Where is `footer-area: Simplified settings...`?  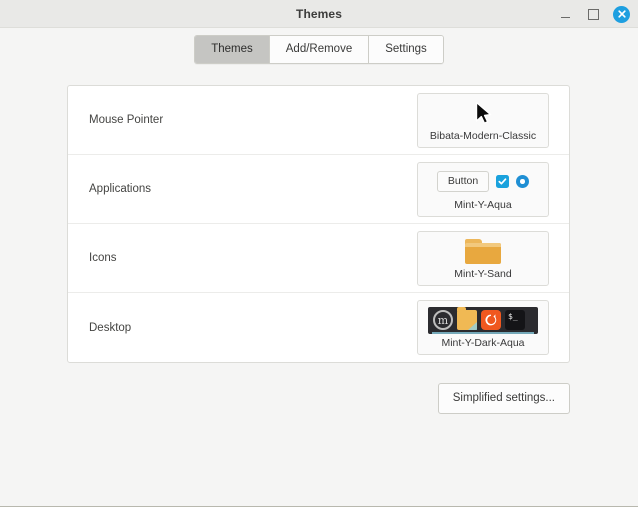
footer-area: Simplified settings... is located at coordinates (319, 388).